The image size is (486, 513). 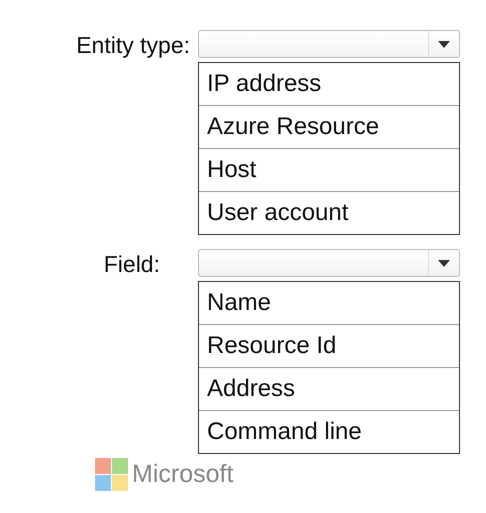 I want to click on dropdown-option: User account, so click(x=329, y=212).